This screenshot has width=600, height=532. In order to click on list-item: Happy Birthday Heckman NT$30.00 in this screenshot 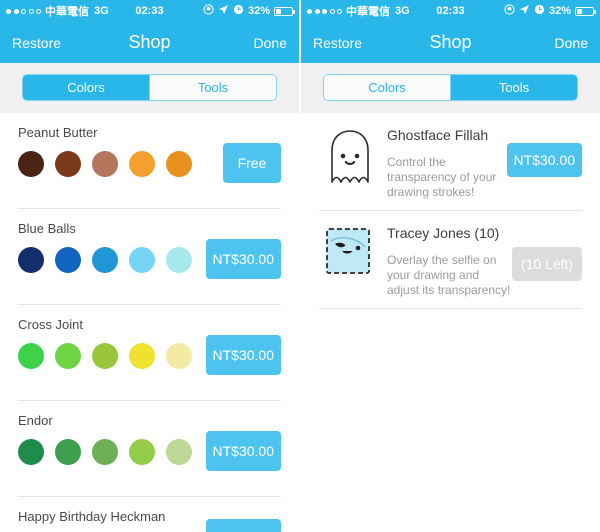, I will do `click(149, 514)`.